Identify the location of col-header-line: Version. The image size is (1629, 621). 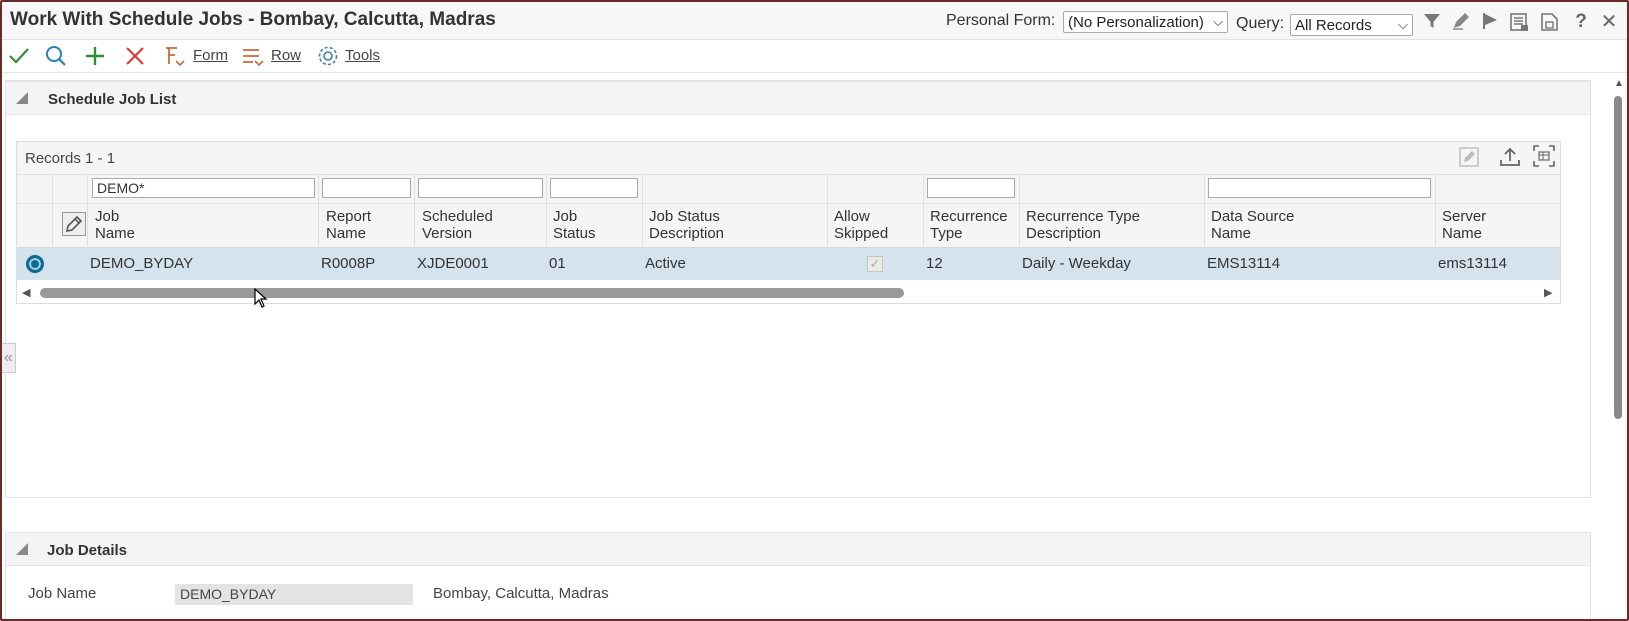
(447, 233).